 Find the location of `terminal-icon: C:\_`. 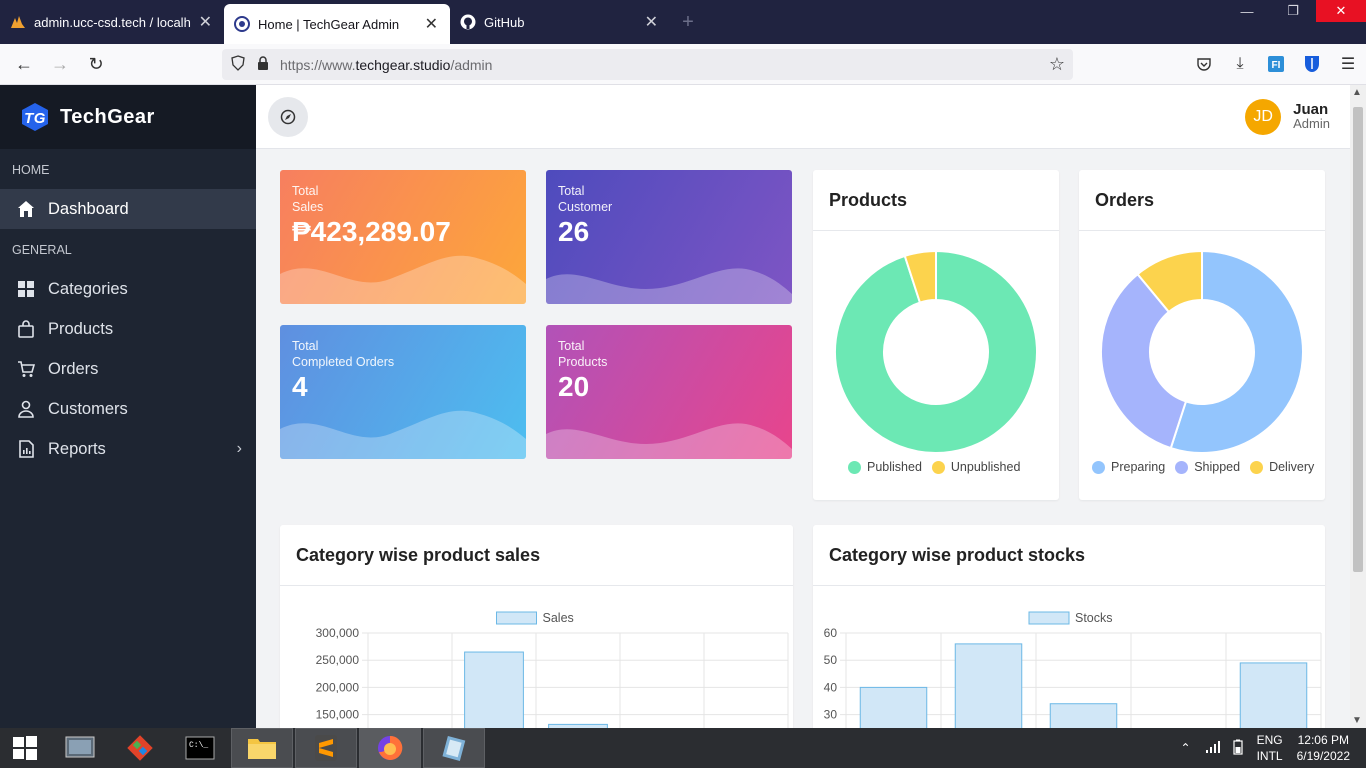

terminal-icon: C:\_ is located at coordinates (200, 748).